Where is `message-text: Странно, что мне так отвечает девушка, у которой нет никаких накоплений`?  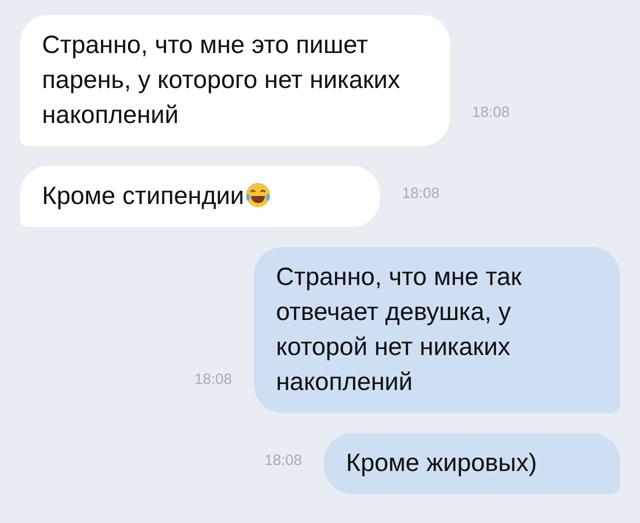
message-text: Странно, что мне так отвечает девушка, у которой нет никаких накоплений is located at coordinates (399, 329).